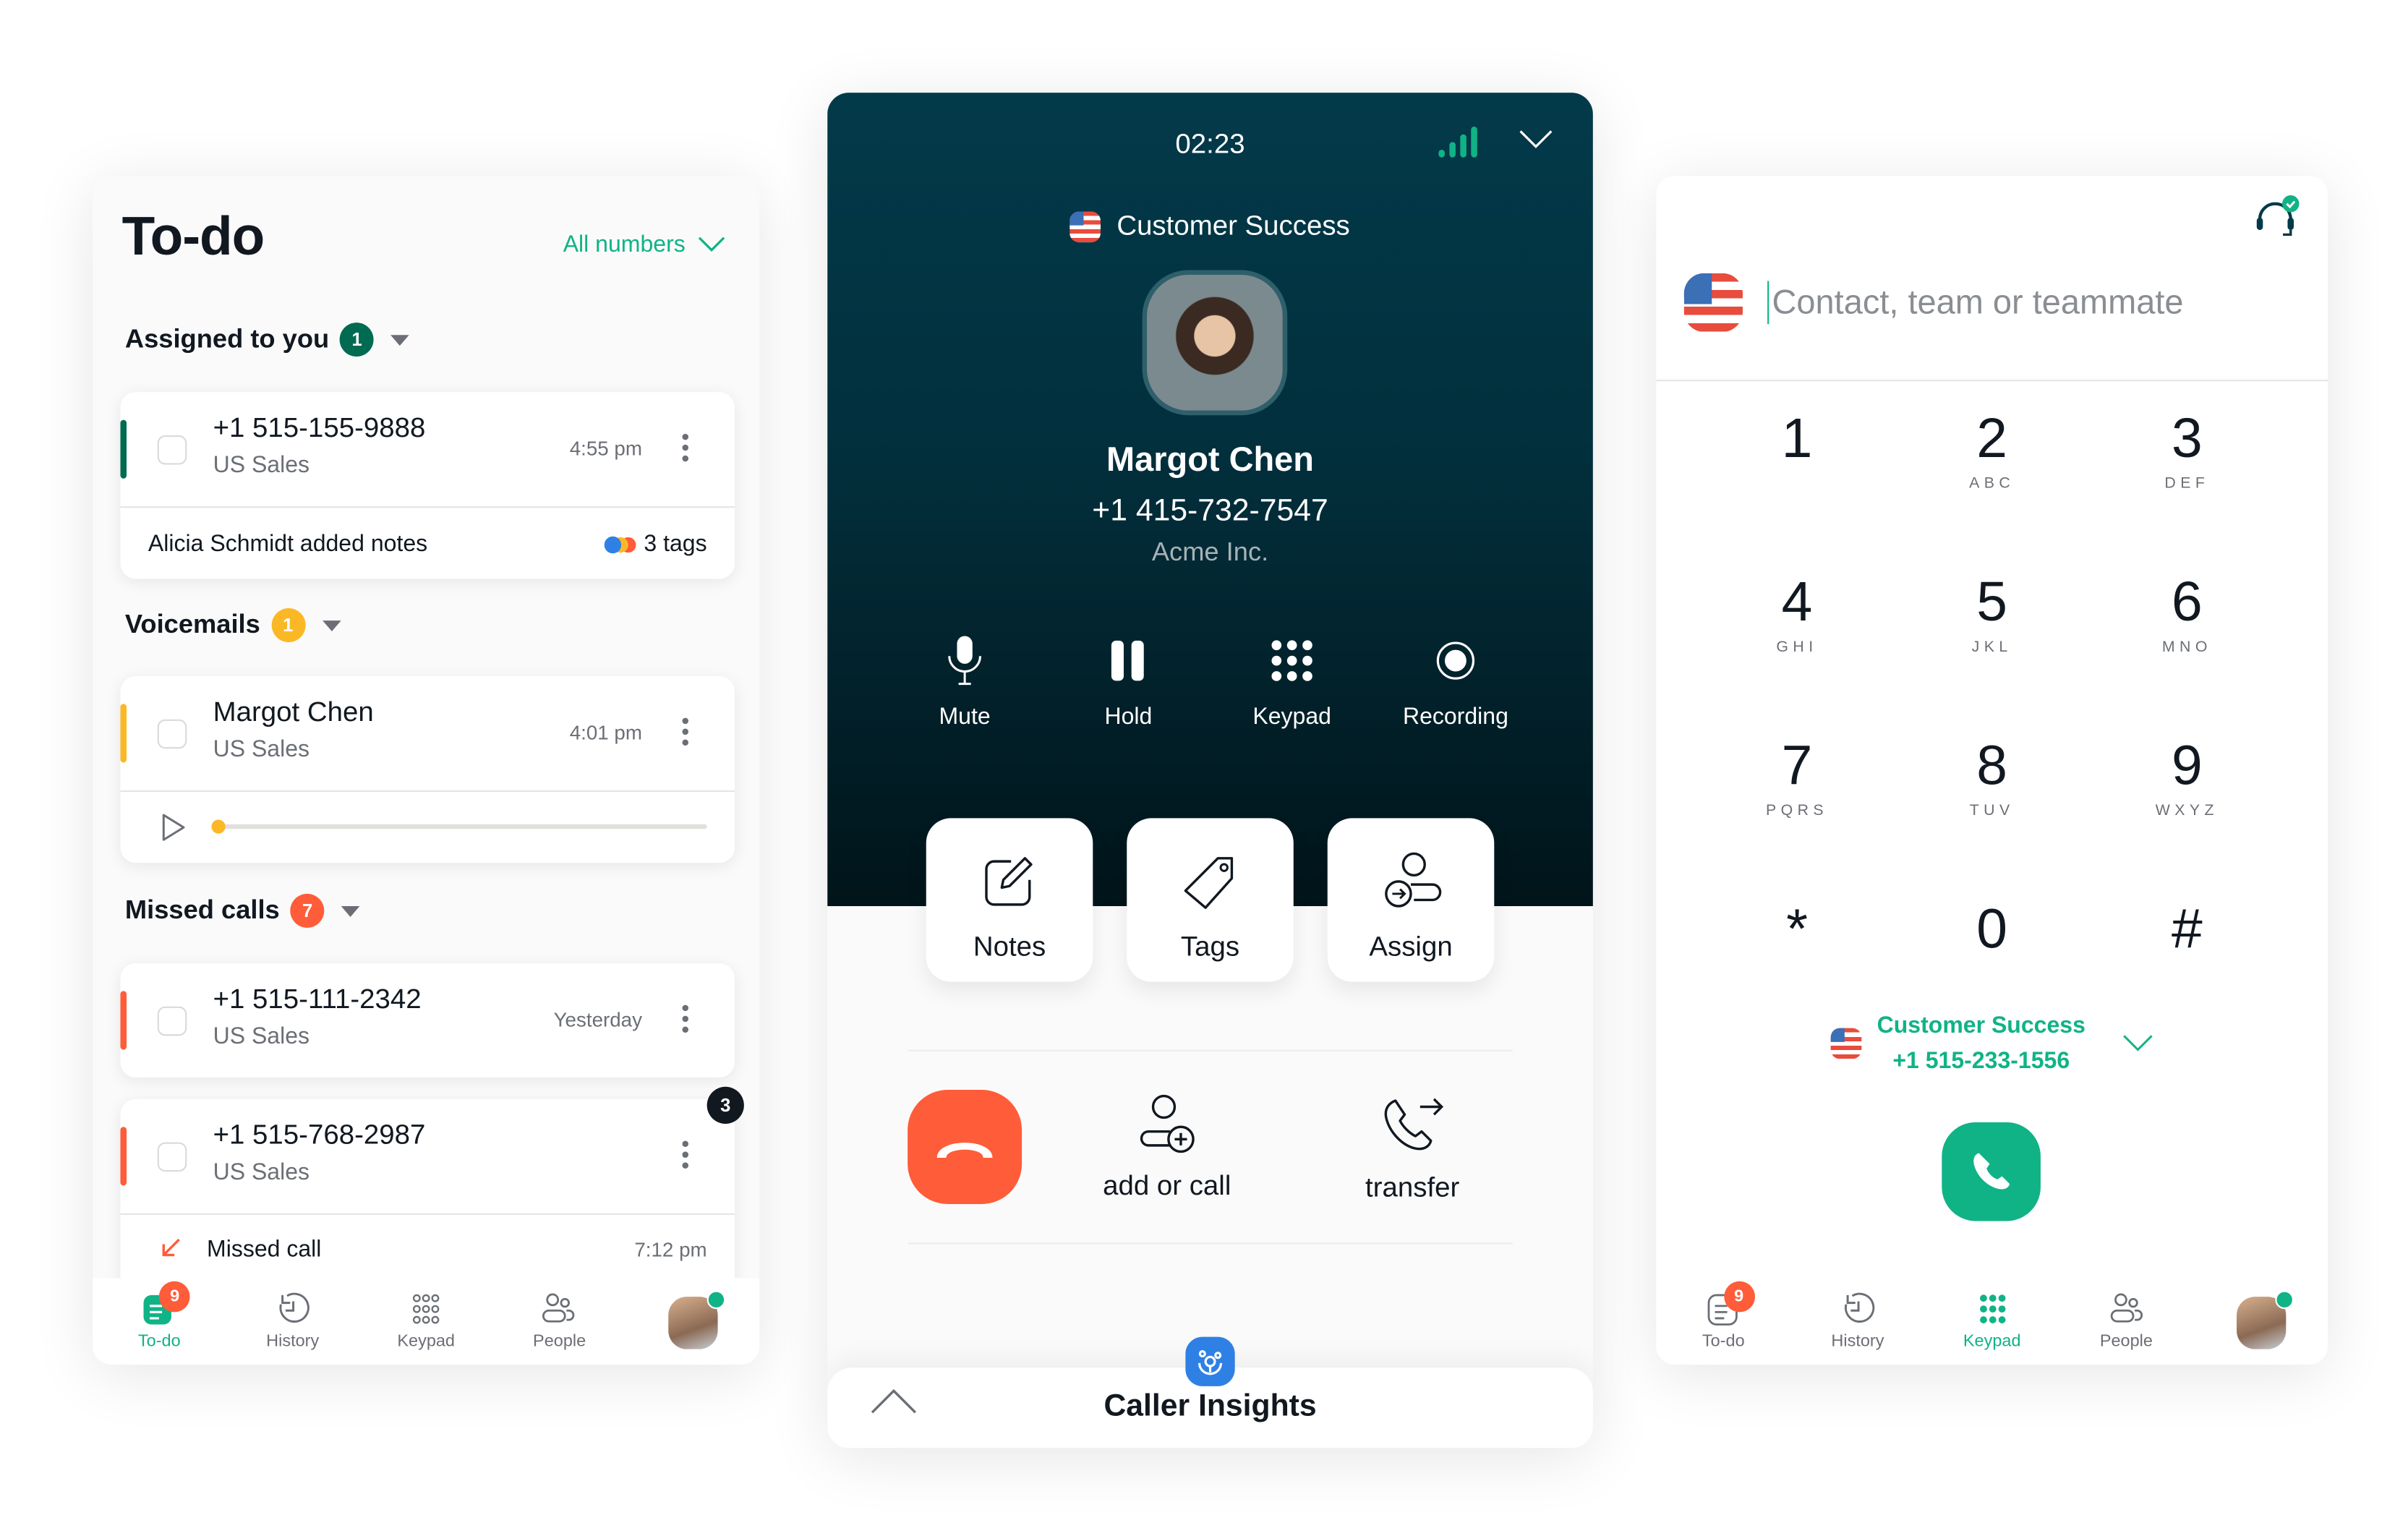 The height and width of the screenshot is (1536, 2408). I want to click on voicemail-progress-thumb, so click(218, 826).